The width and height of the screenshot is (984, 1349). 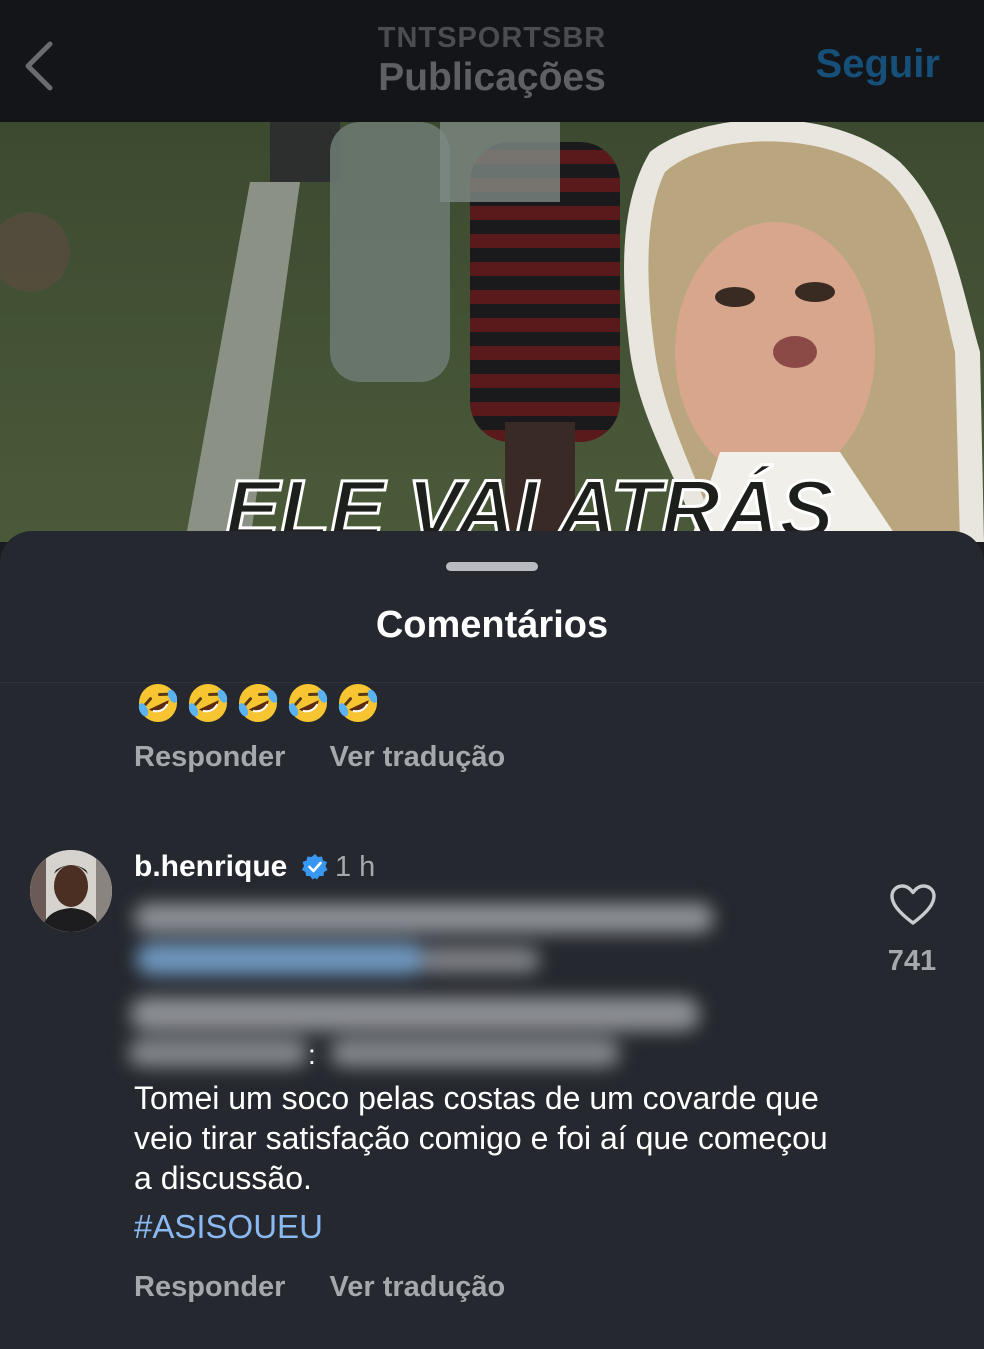 I want to click on heart-icon, so click(x=913, y=905).